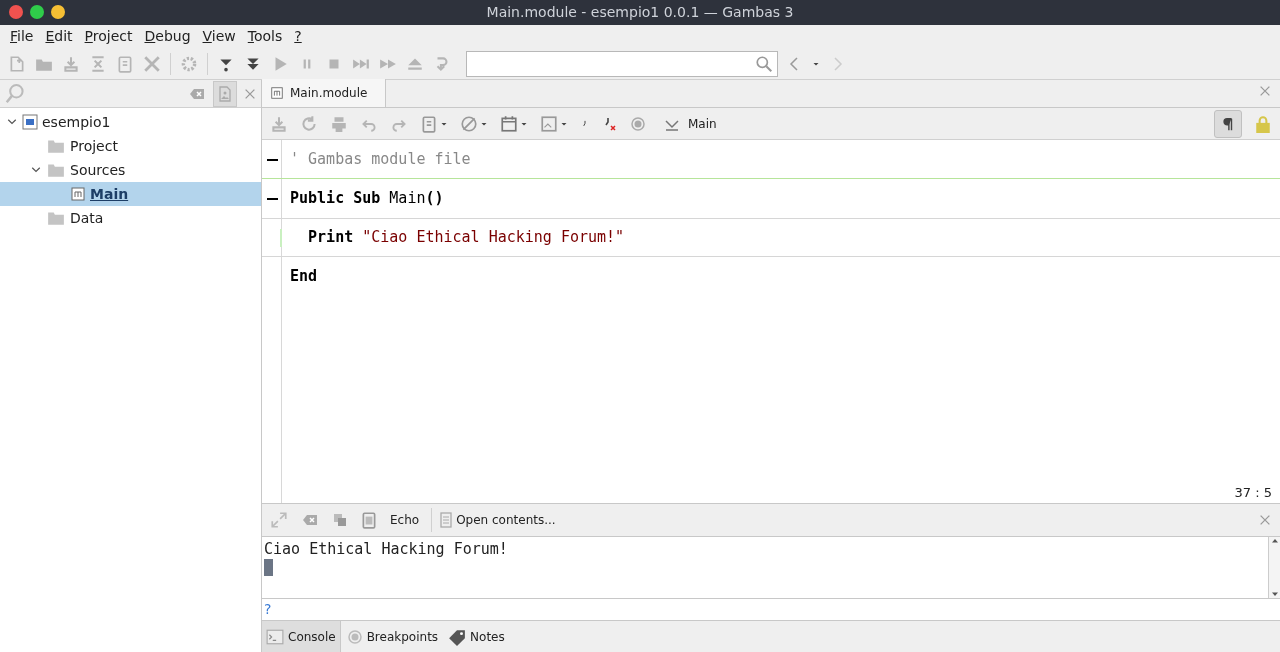 This screenshot has height=652, width=1280. Describe the element at coordinates (386, 549) in the screenshot. I see `console-output: Ciao Ethical Hacking Forum!` at that location.